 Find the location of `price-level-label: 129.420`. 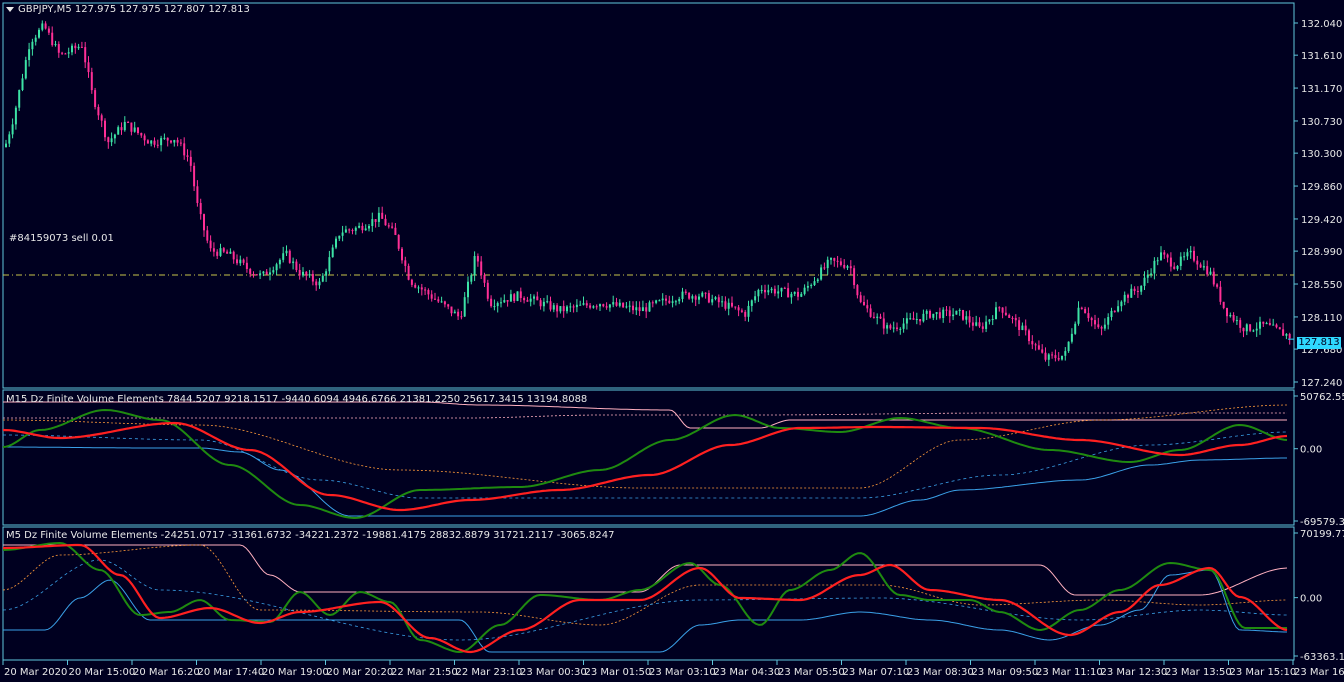

price-level-label: 129.420 is located at coordinates (1321, 220).